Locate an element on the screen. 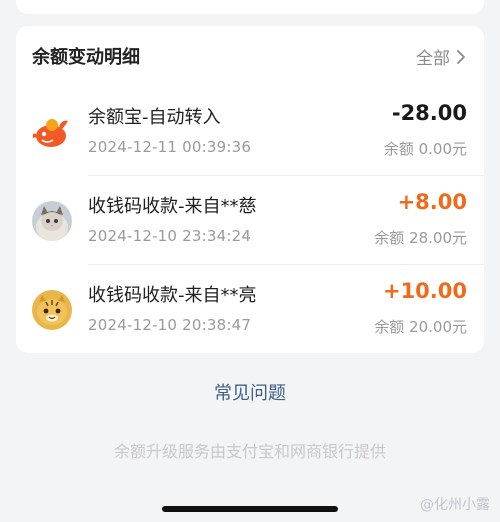  filter-label: 全部 is located at coordinates (433, 59).